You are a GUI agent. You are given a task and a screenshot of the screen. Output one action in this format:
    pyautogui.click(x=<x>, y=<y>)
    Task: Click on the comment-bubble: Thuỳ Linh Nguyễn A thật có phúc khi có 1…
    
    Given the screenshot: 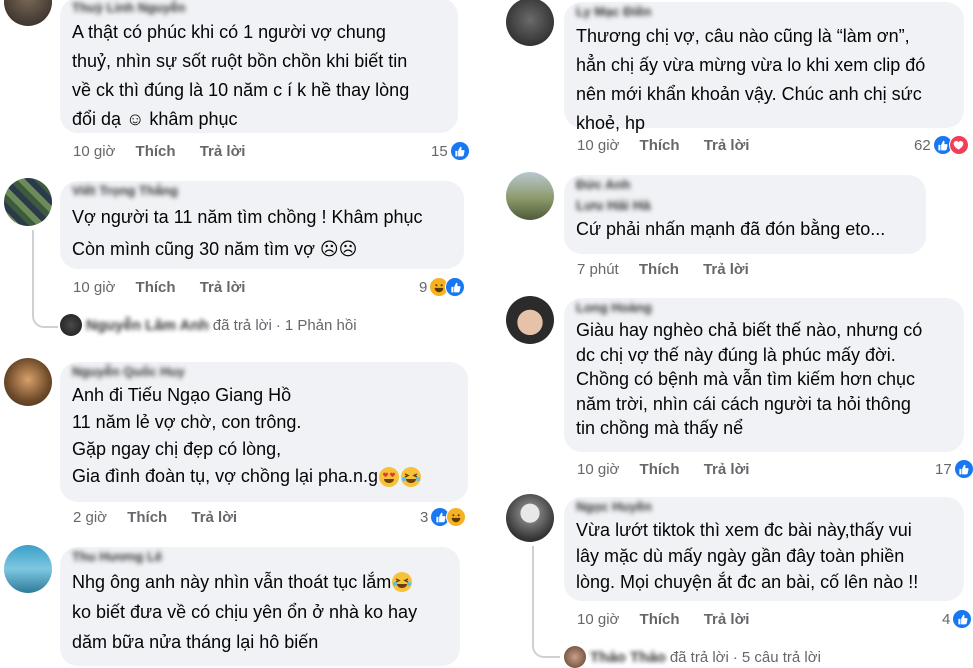 What is the action you would take?
    pyautogui.click(x=259, y=66)
    